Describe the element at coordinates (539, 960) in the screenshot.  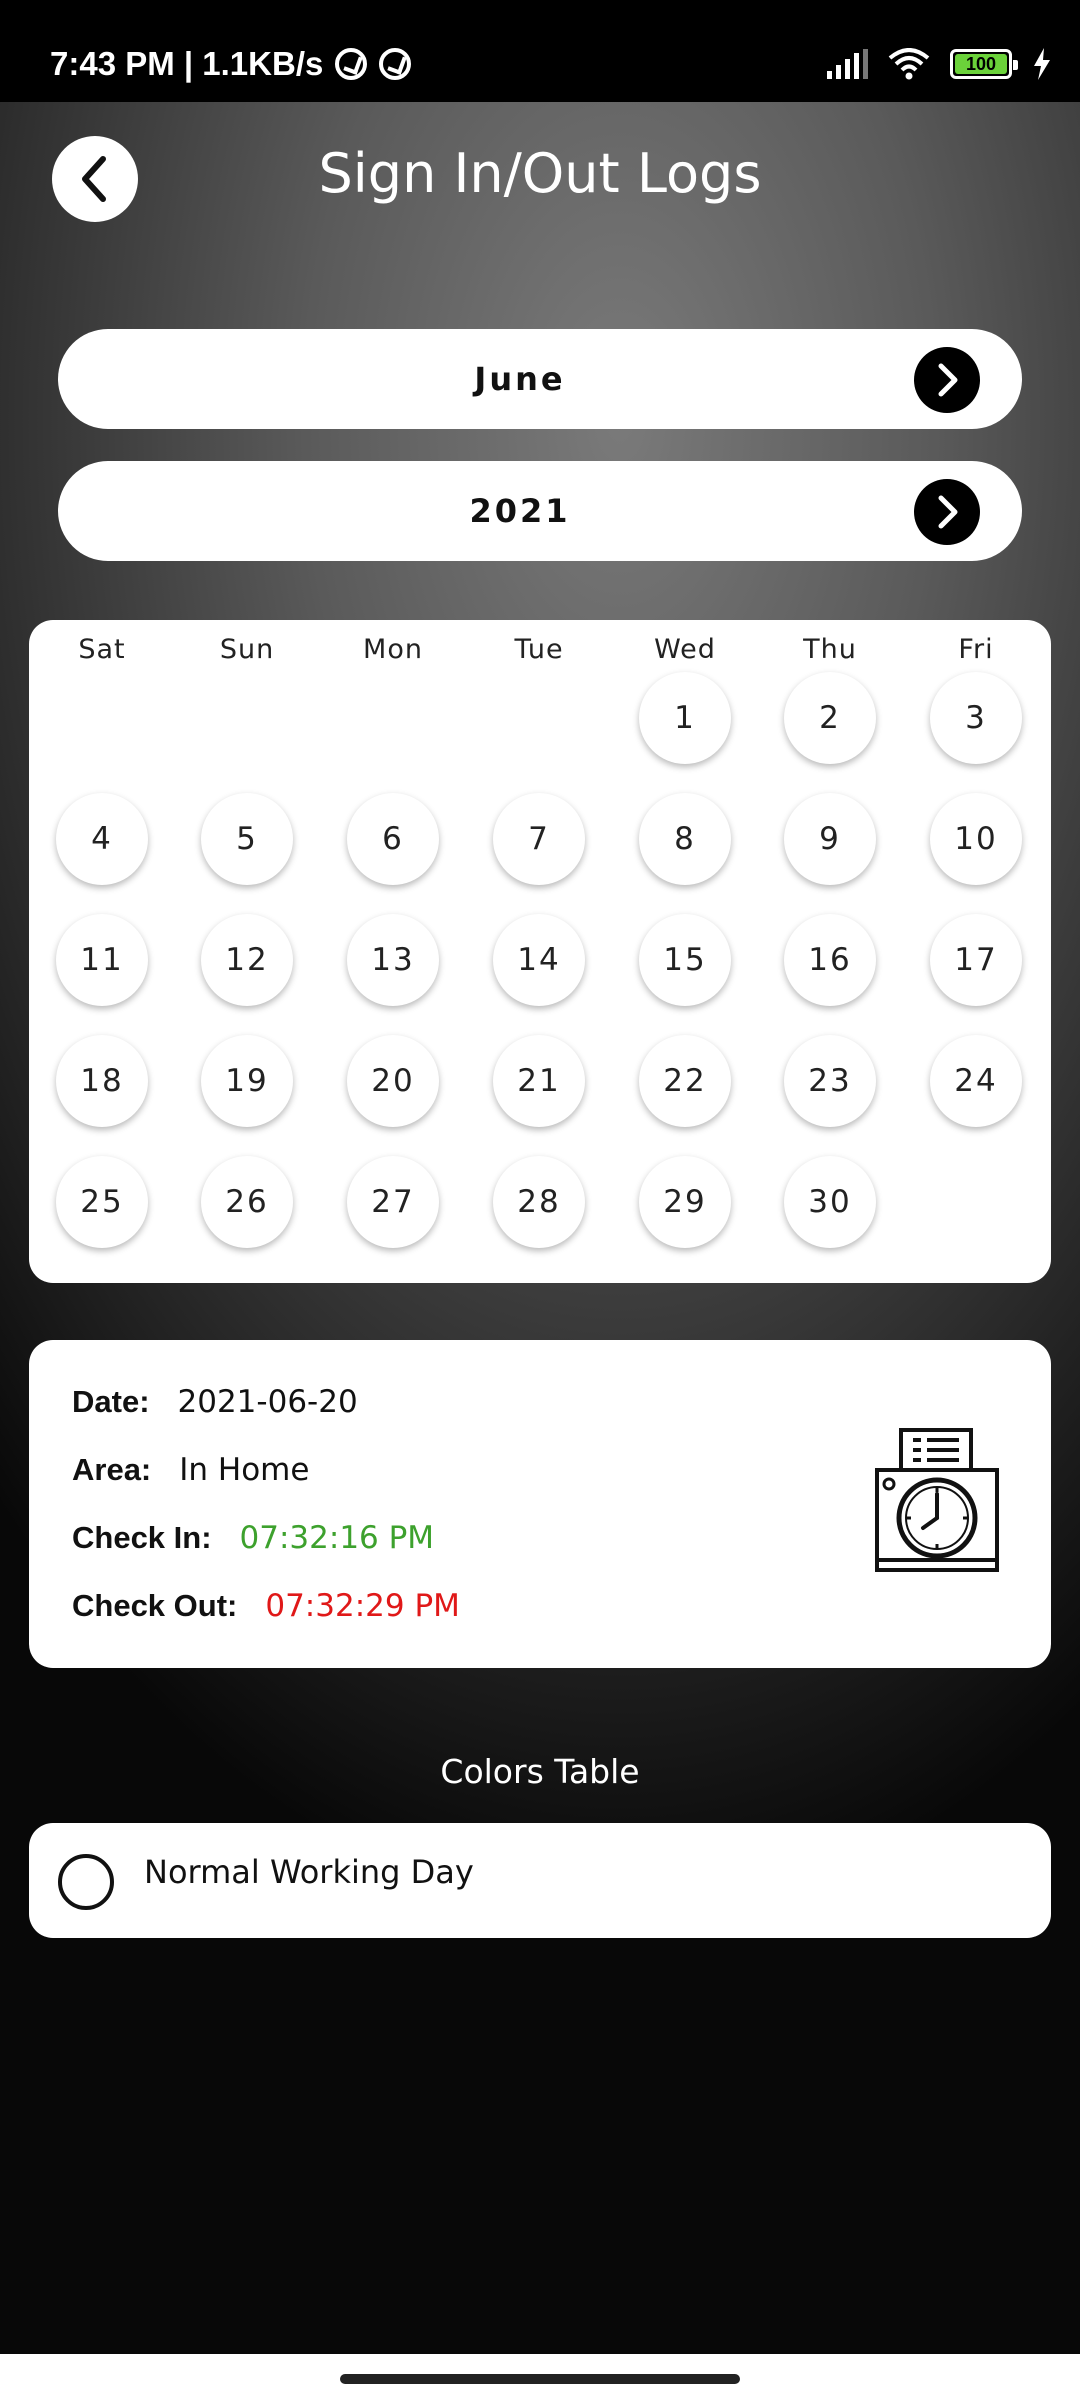
I see `calendar-day-14: 14` at that location.